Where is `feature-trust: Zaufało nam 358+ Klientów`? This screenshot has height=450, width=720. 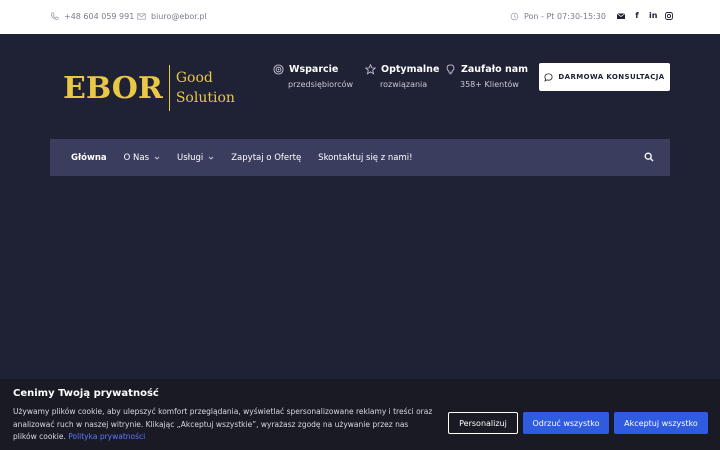 feature-trust: Zaufało nam 358+ Klientów is located at coordinates (486, 76).